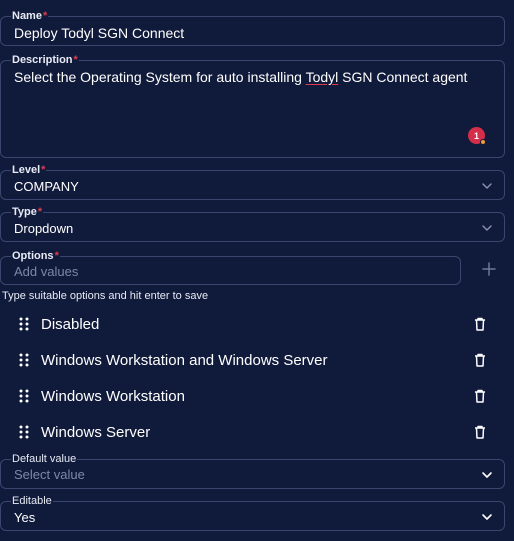 The height and width of the screenshot is (541, 514). I want to click on option-row: Windows Server, so click(252, 432).